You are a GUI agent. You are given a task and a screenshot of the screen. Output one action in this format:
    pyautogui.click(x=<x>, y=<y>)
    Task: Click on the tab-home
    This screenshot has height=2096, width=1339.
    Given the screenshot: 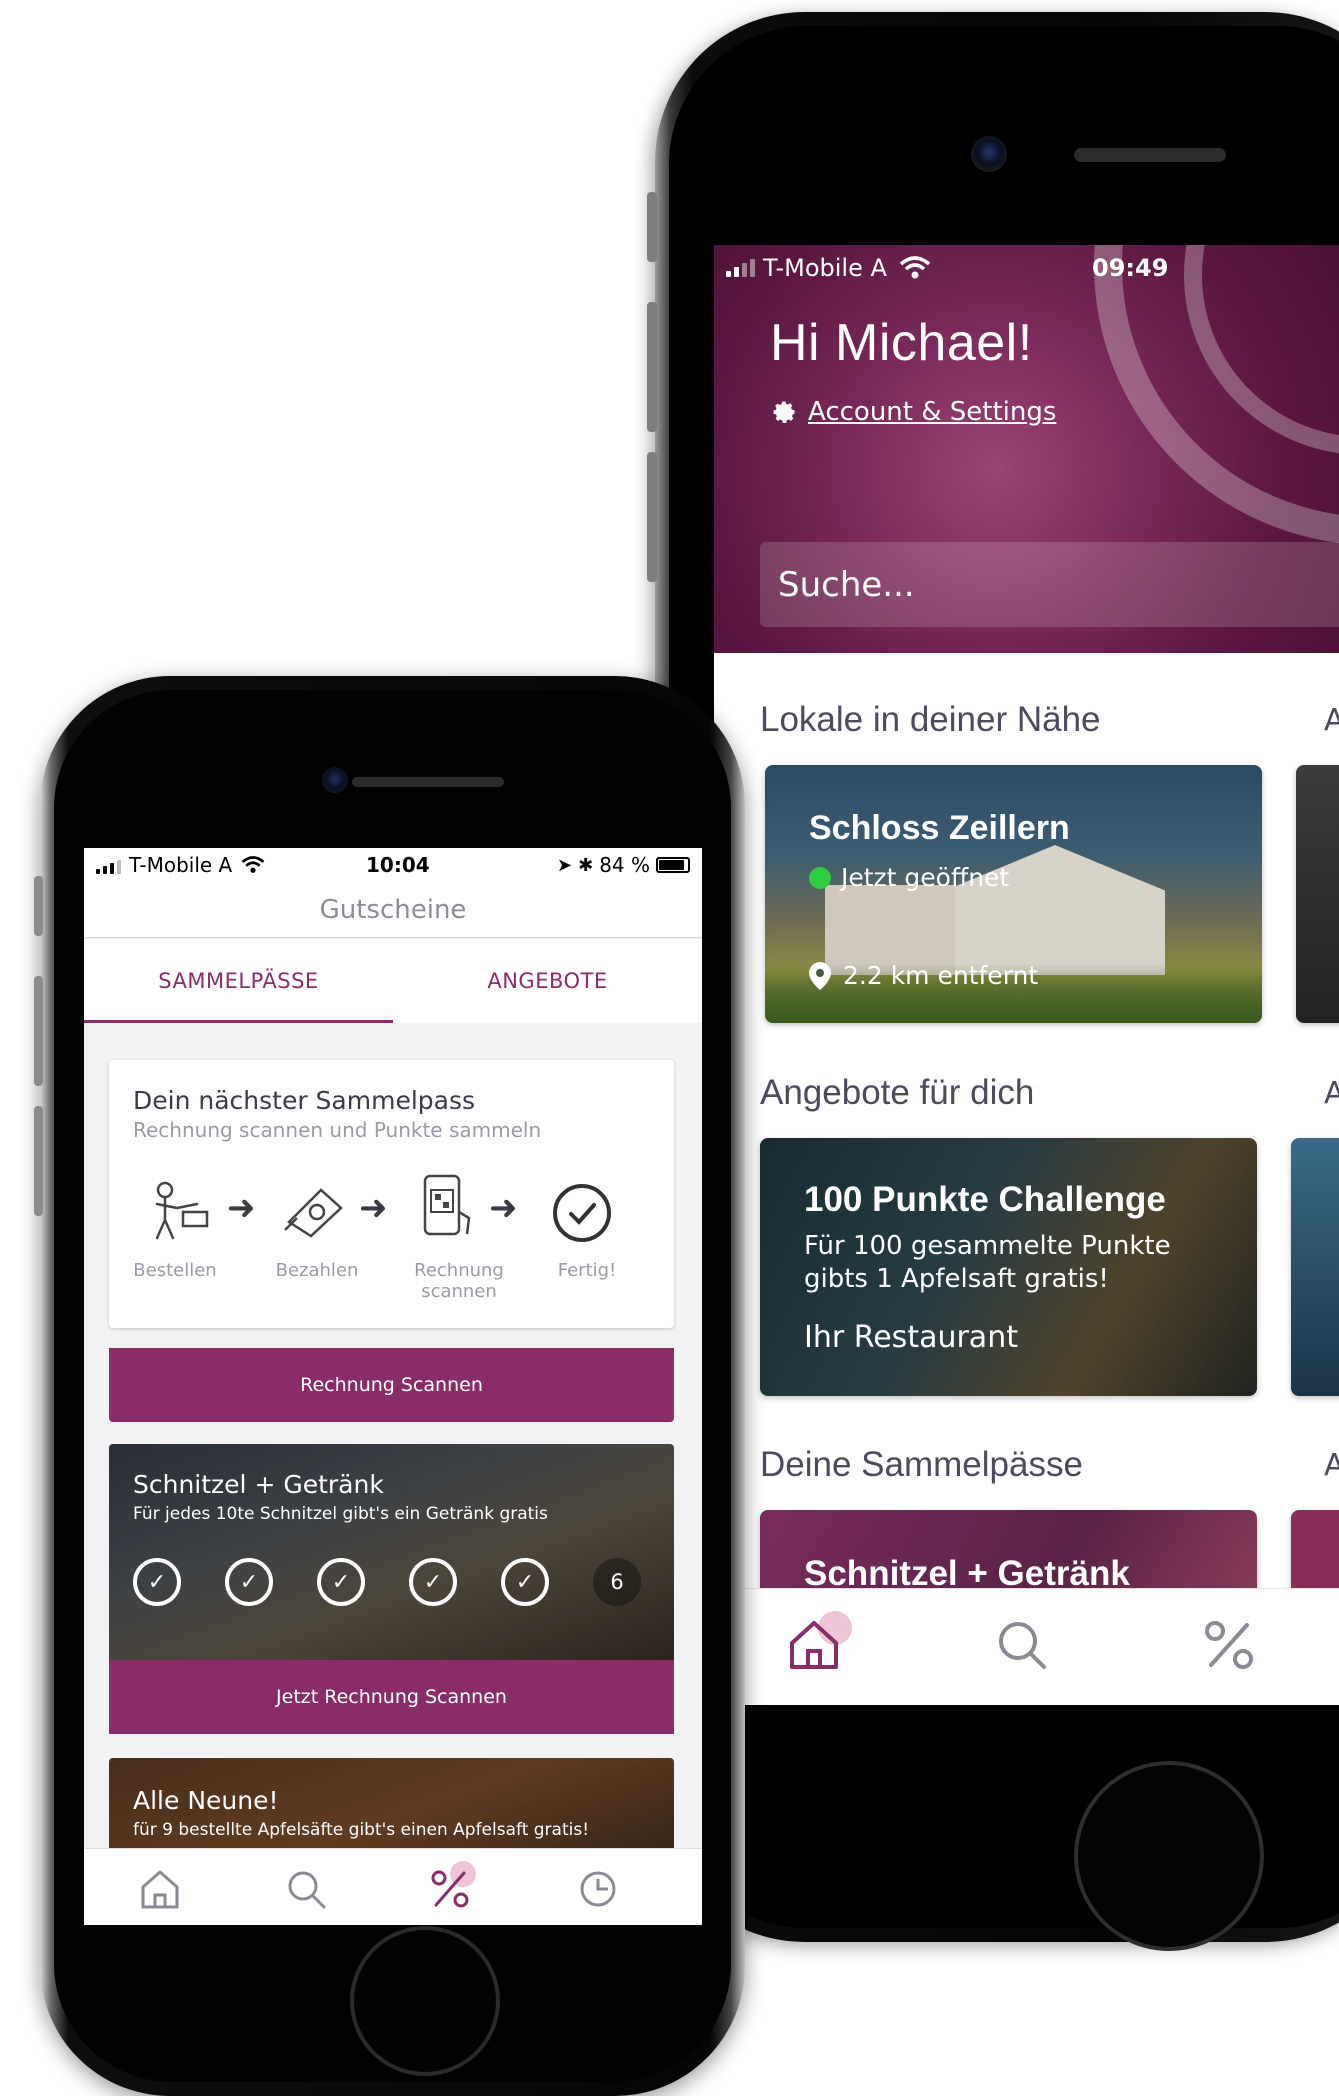 What is the action you would take?
    pyautogui.click(x=819, y=1644)
    